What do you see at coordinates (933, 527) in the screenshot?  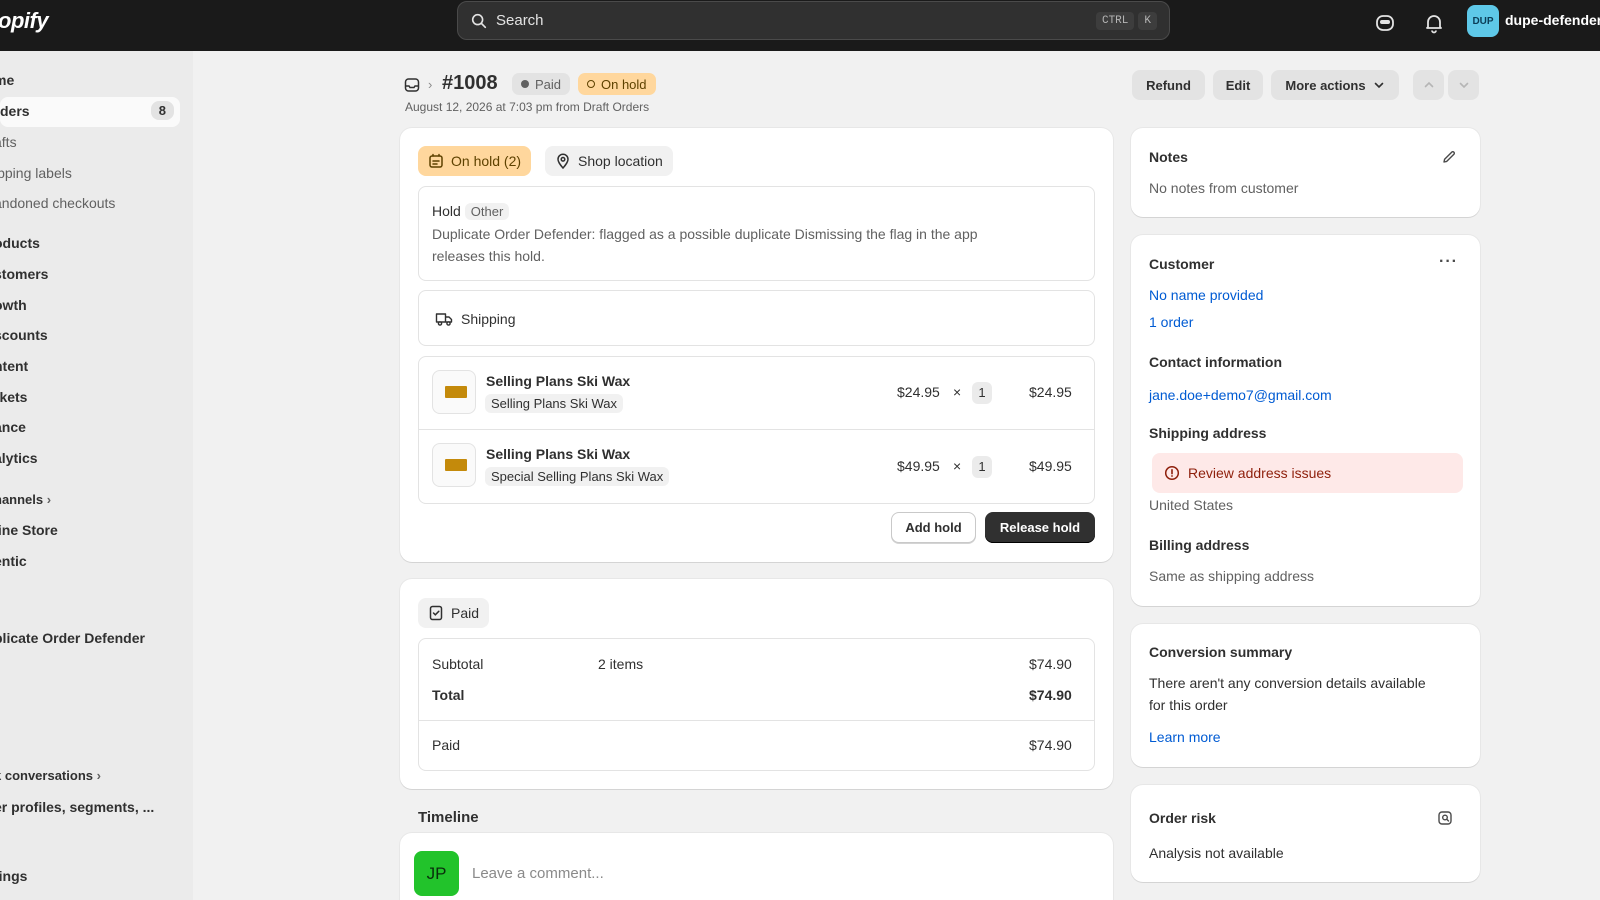 I see `add-hold-button: Add hold` at bounding box center [933, 527].